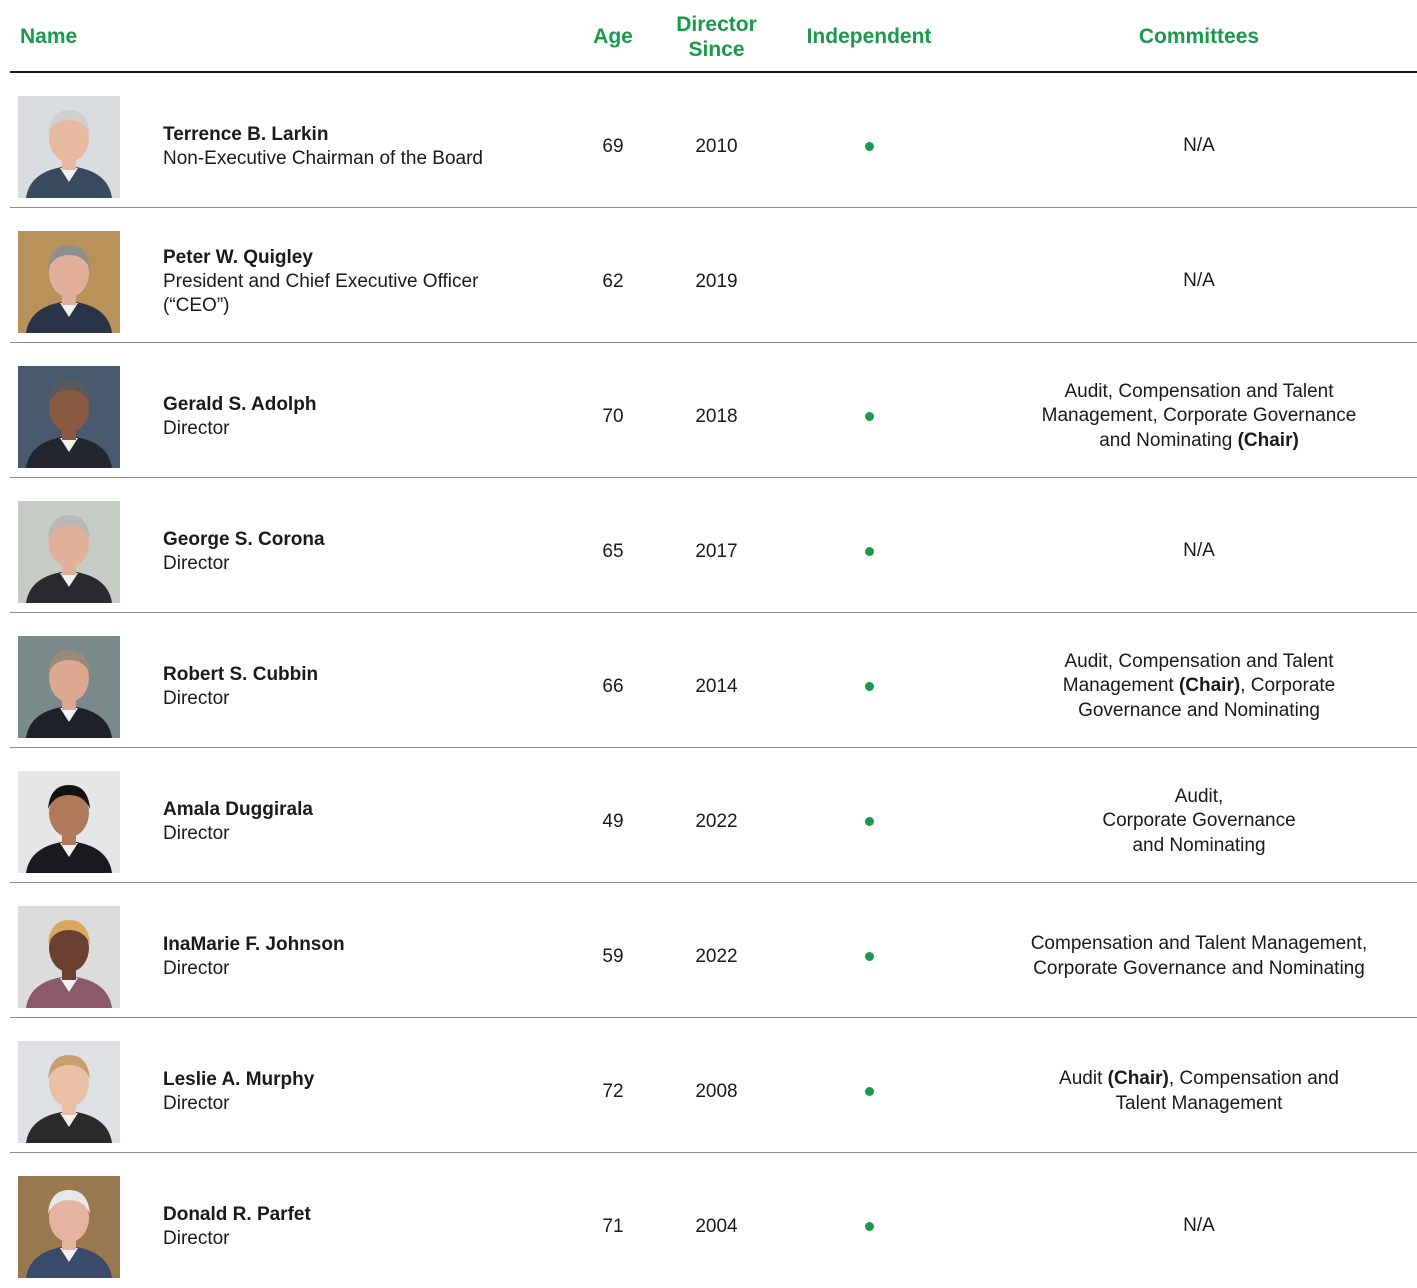 The height and width of the screenshot is (1288, 1417). I want to click on director-name: Donald R. Parfet, so click(237, 1214).